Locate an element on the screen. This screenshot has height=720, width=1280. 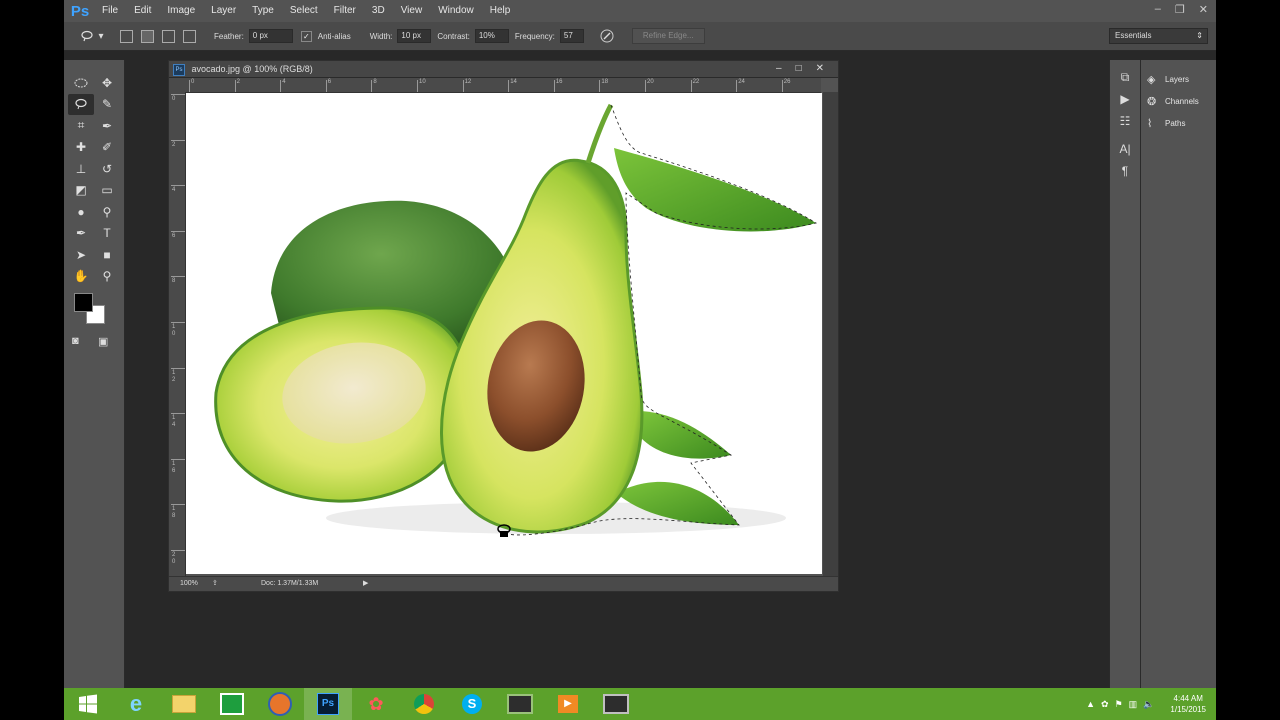
ruler-top-label: 26 is located at coordinates (787, 82).